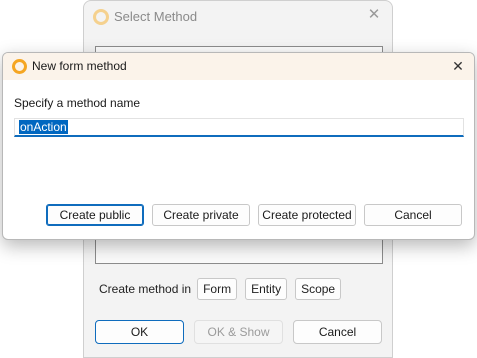 The image size is (477, 358). I want to click on new-form-method-titlebar: New form method ✕, so click(238, 66).